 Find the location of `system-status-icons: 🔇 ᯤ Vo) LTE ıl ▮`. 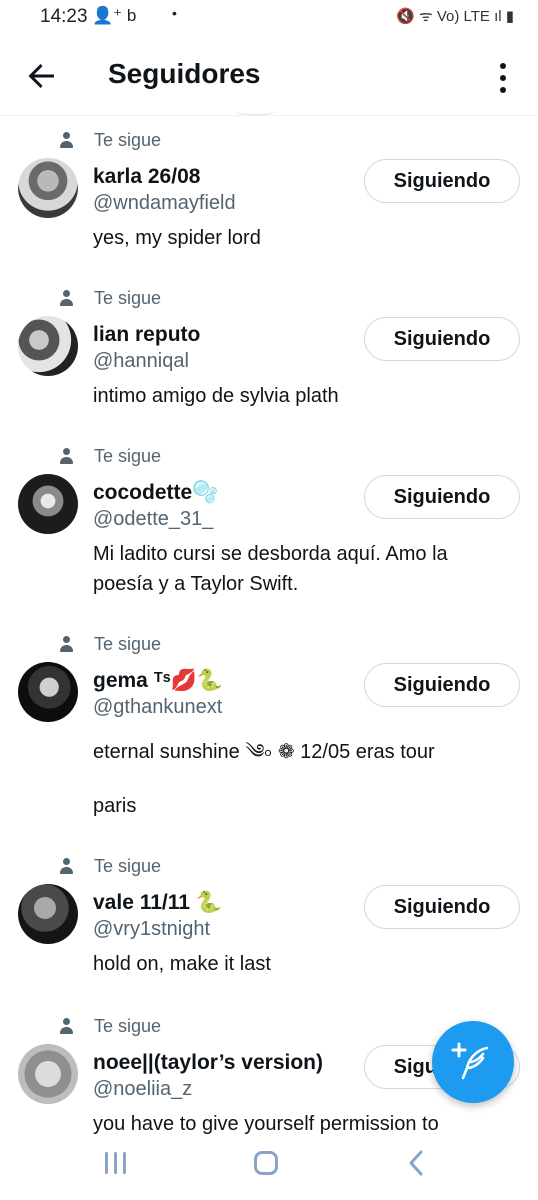

system-status-icons: 🔇 ᯤ Vo) LTE ıl ▮ is located at coordinates (455, 16).